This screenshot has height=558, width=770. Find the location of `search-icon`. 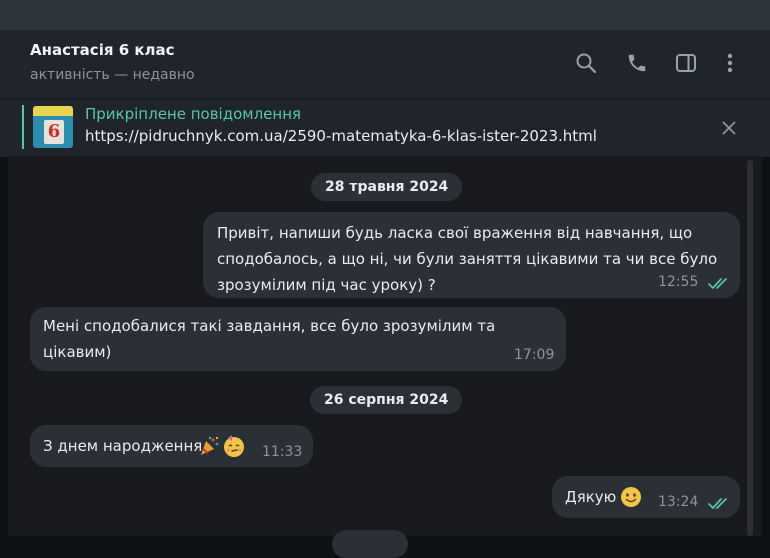

search-icon is located at coordinates (586, 63).